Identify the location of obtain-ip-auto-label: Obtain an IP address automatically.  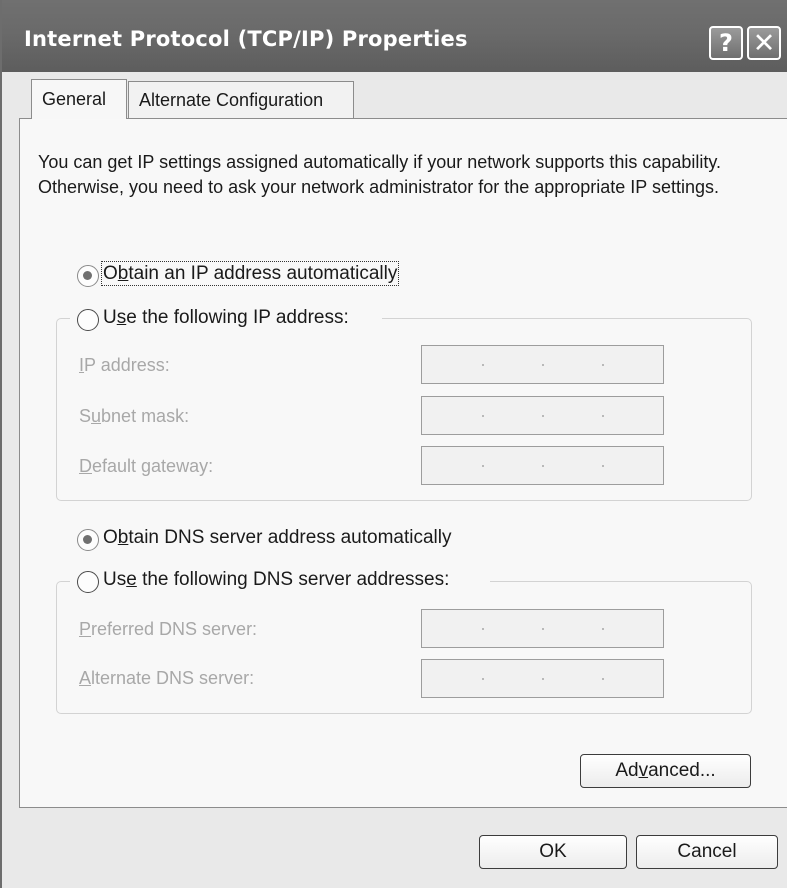
(250, 273).